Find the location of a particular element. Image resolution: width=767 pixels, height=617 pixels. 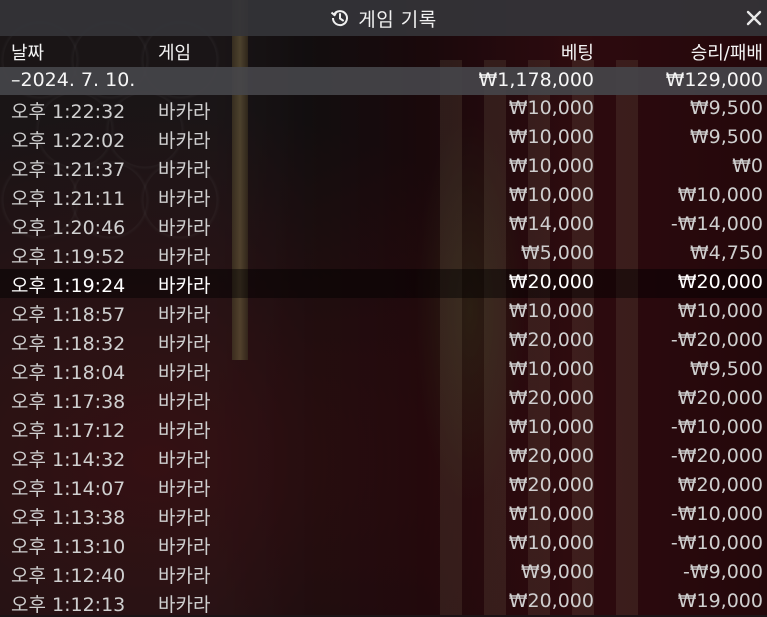

table-row: 오후 1:14:32 바카라 ₩20,000 -₩20,000 is located at coordinates (383, 457).